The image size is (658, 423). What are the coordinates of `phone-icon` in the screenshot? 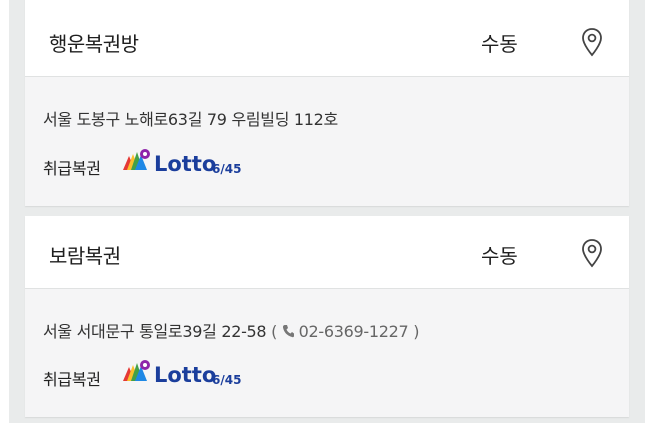 It's located at (288, 331).